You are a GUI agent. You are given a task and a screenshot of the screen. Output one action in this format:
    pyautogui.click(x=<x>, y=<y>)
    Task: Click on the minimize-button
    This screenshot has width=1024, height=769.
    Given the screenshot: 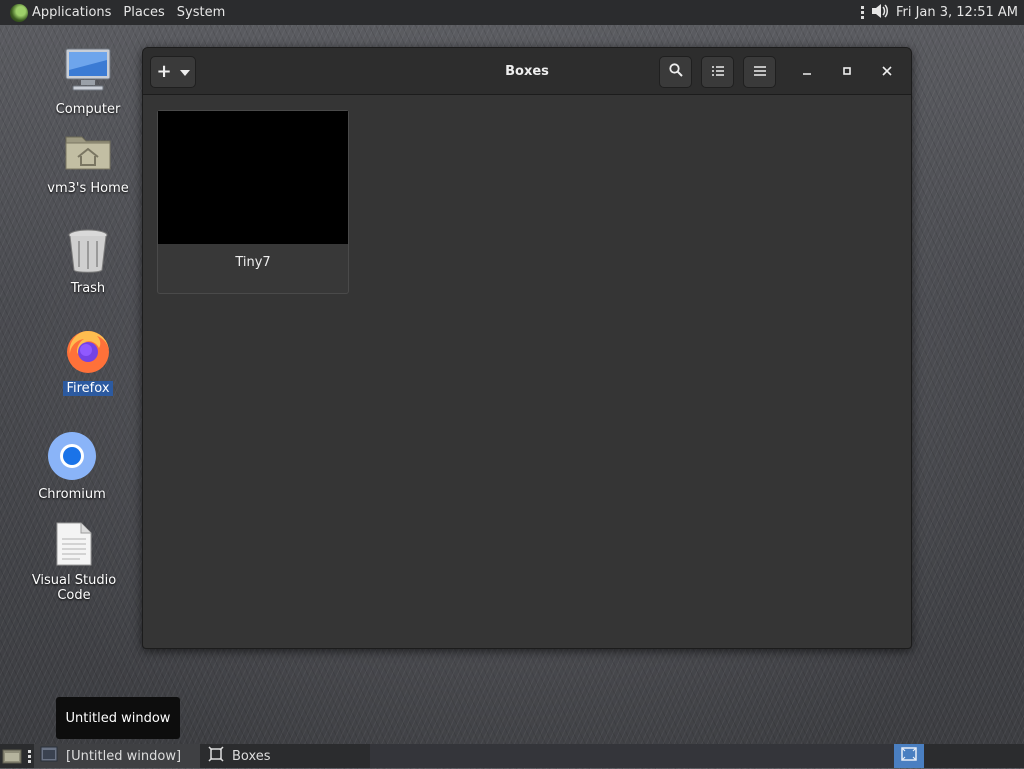 What is the action you would take?
    pyautogui.click(x=807, y=72)
    